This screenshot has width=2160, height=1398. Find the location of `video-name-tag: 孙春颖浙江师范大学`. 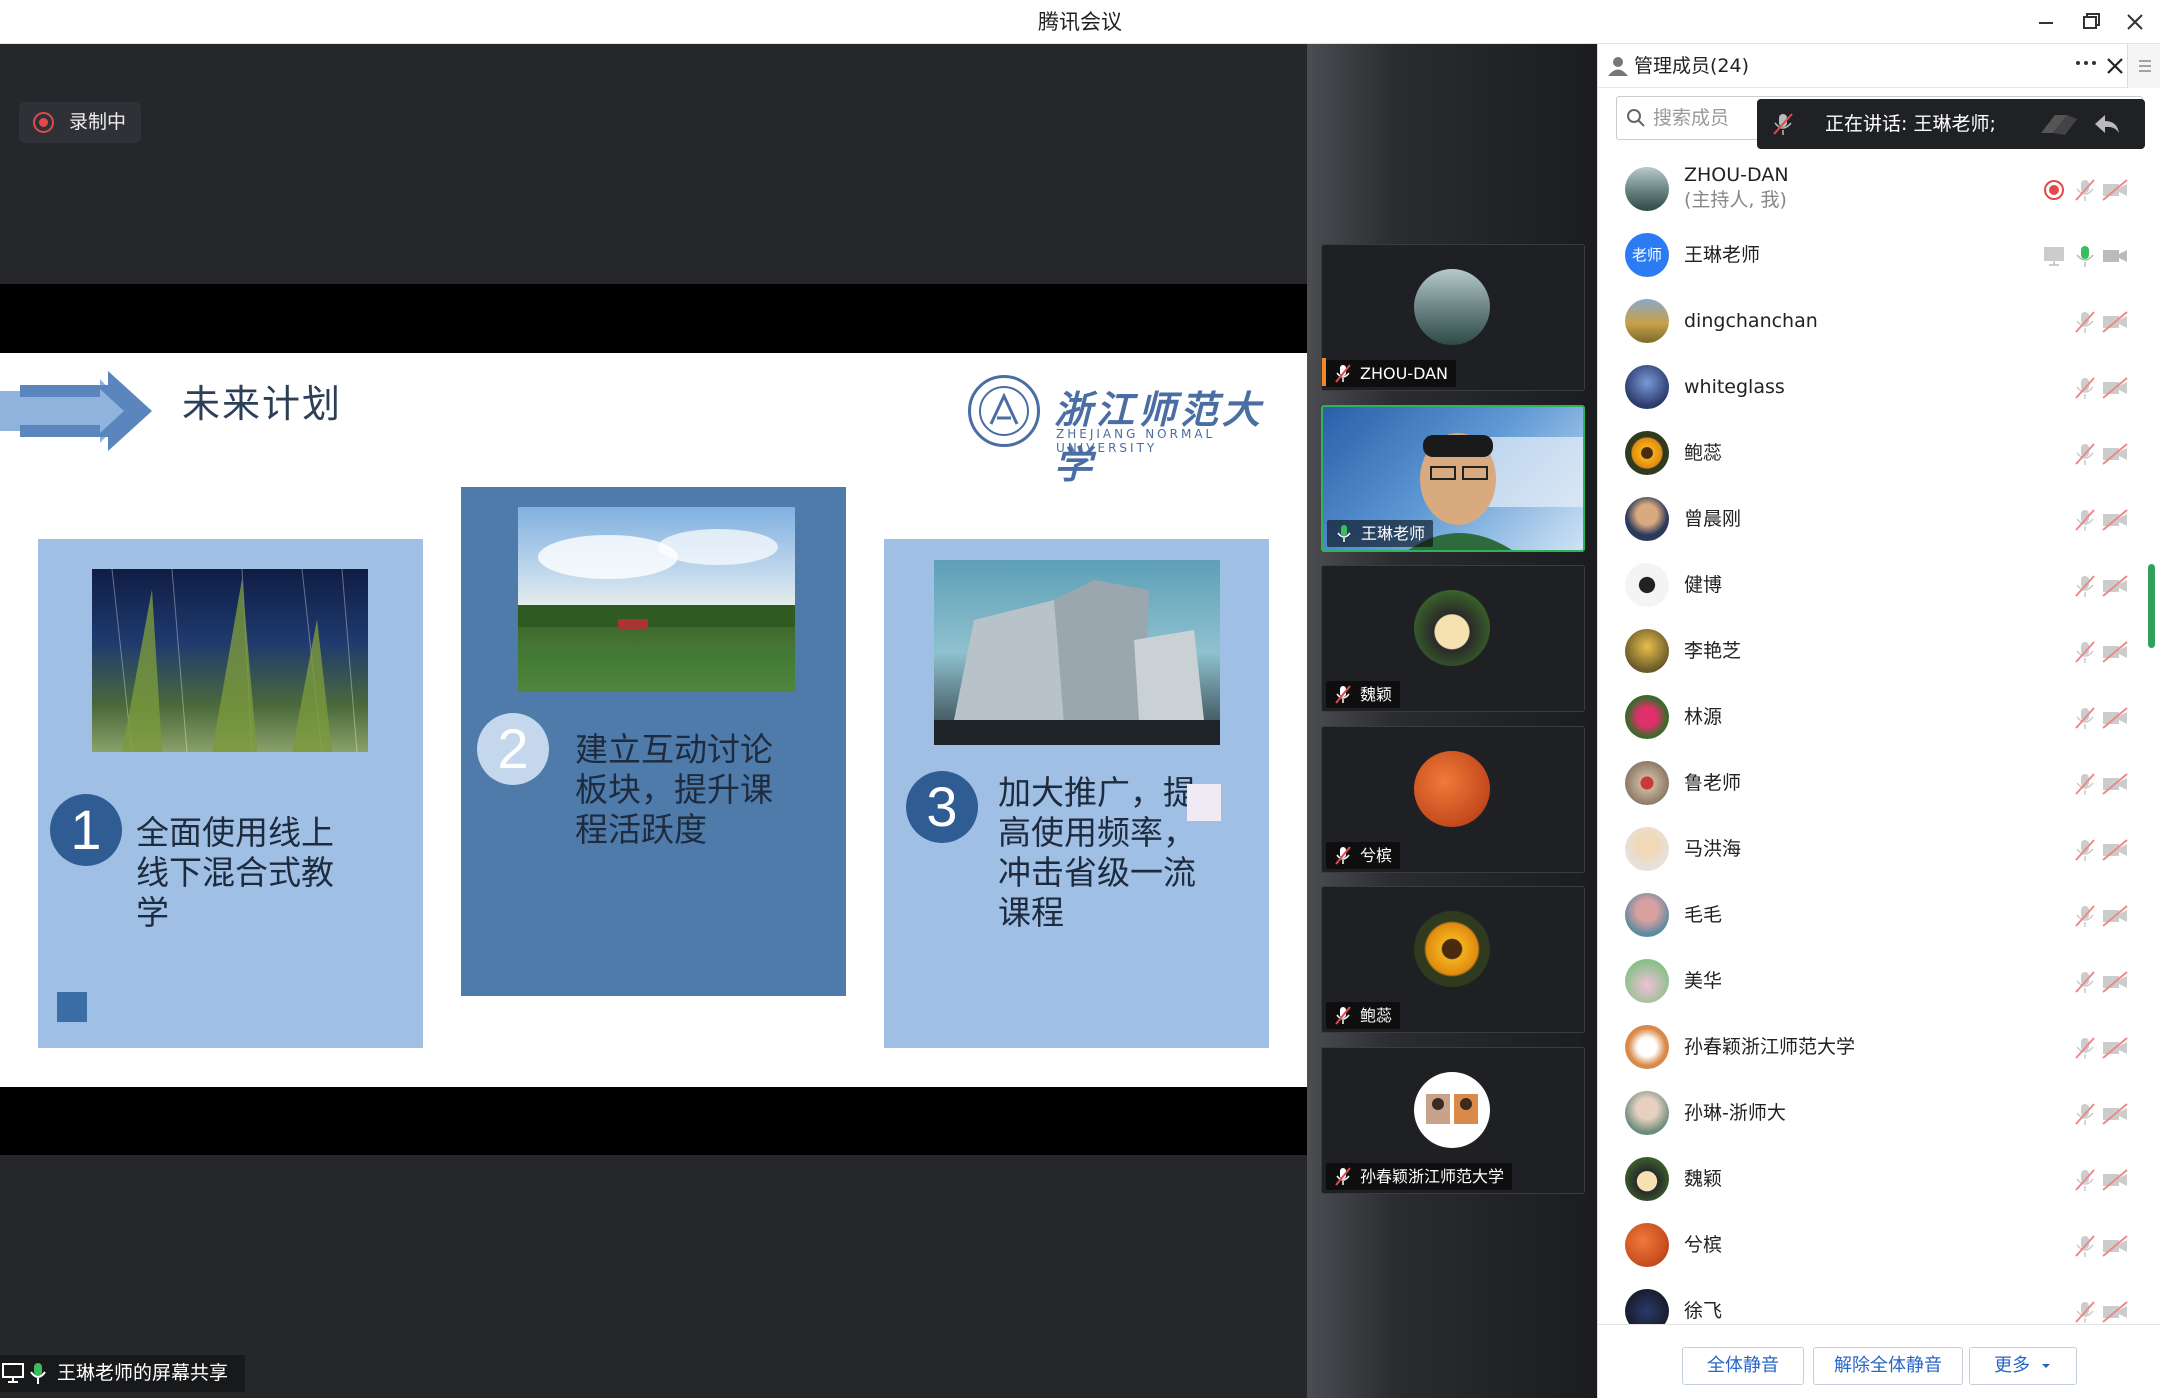

video-name-tag: 孙春颖浙江师范大学 is located at coordinates (1419, 1176).